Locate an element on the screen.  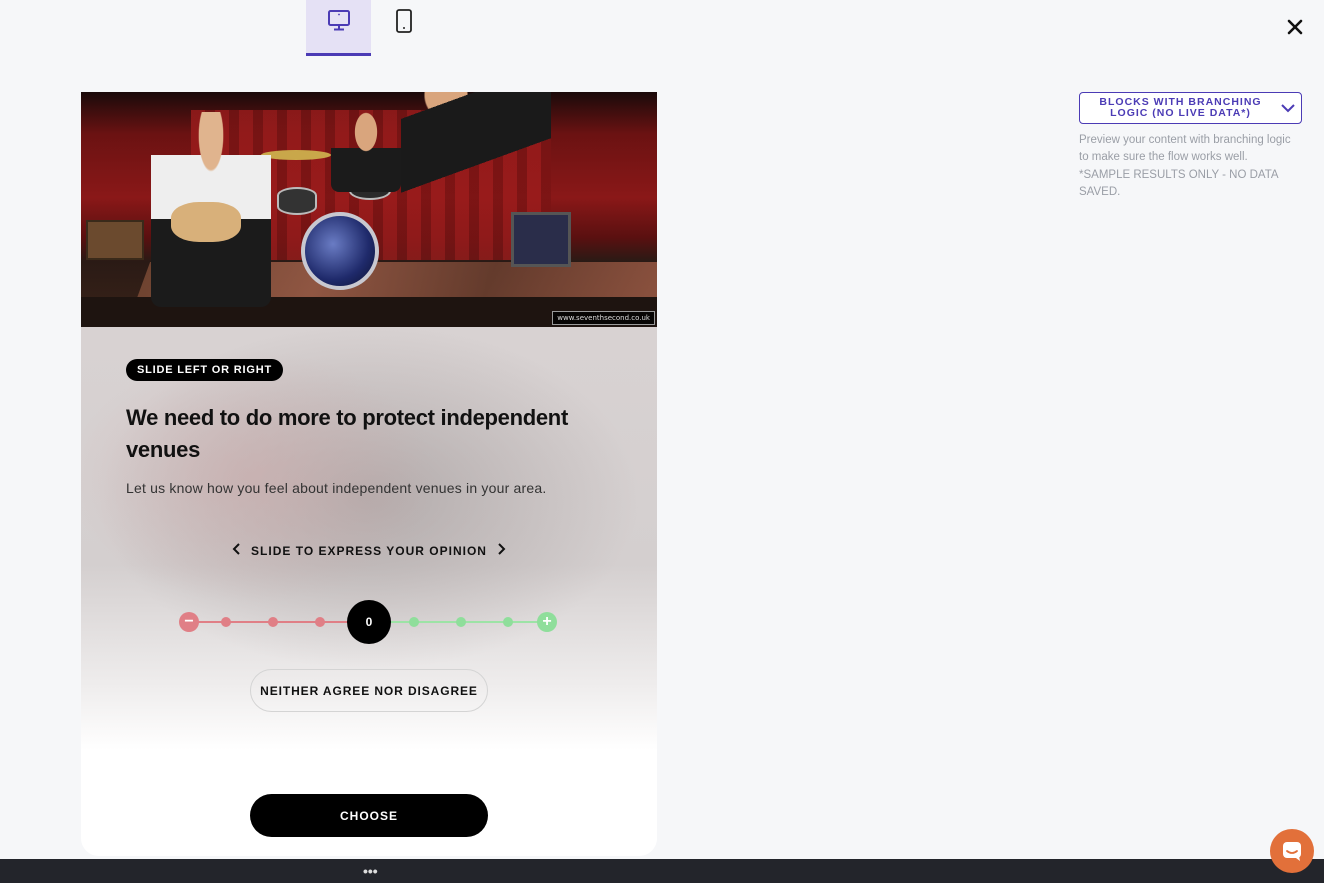
slide-hint: SLIDE TO EXPRESS YOUR OPINION is located at coordinates (369, 550).